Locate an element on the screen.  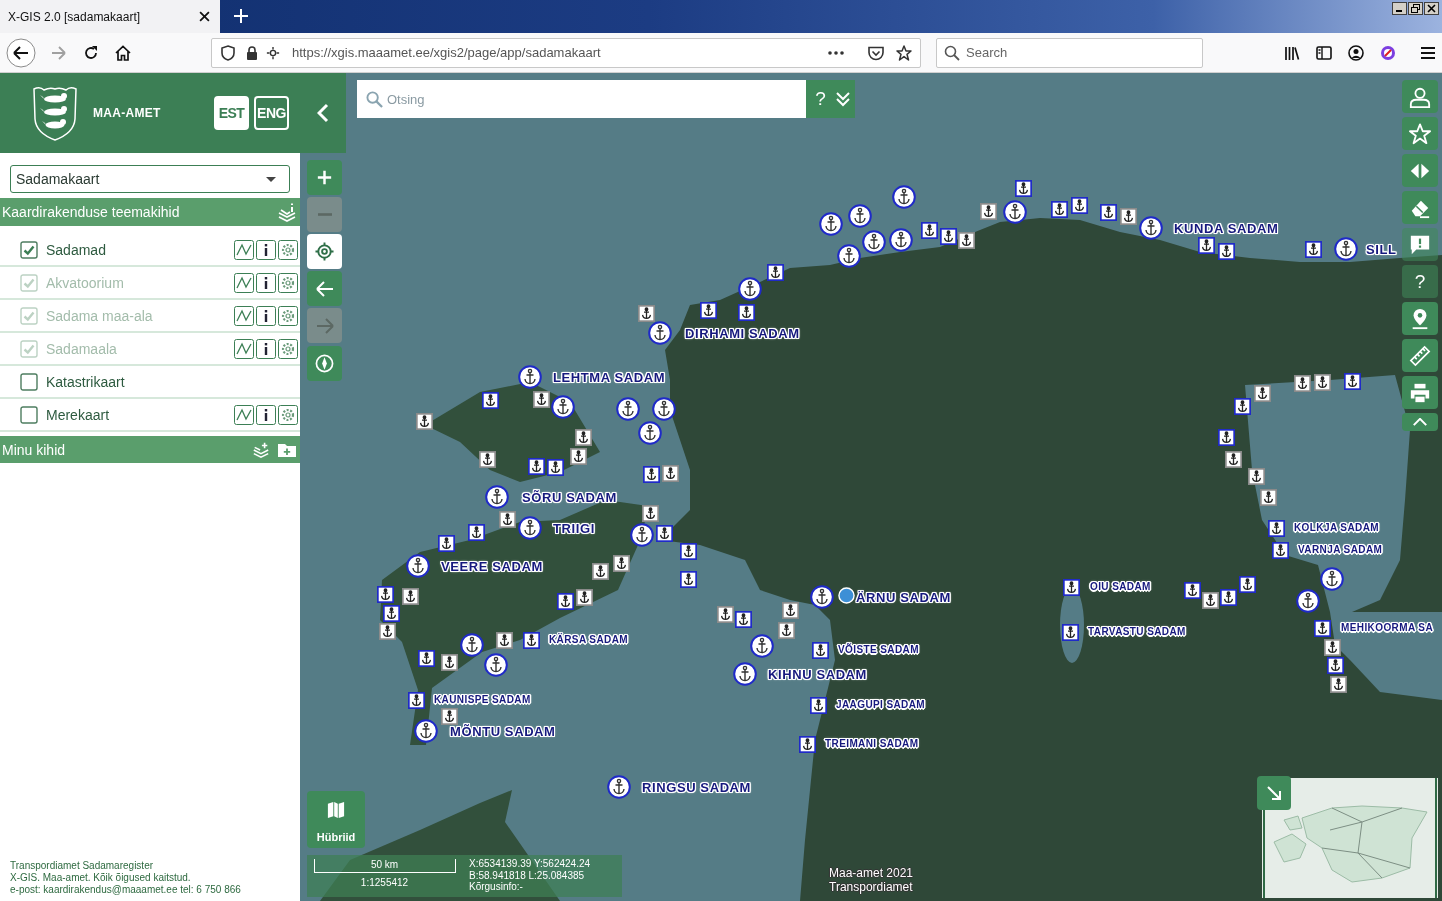
language-button: EST is located at coordinates (231, 113).